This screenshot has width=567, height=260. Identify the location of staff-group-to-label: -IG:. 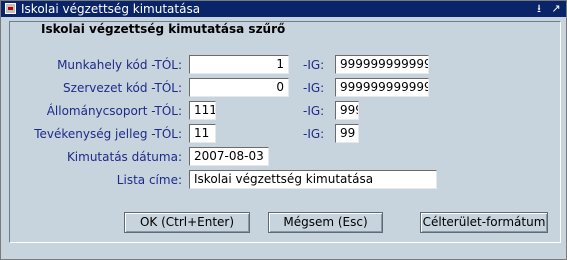
(314, 111).